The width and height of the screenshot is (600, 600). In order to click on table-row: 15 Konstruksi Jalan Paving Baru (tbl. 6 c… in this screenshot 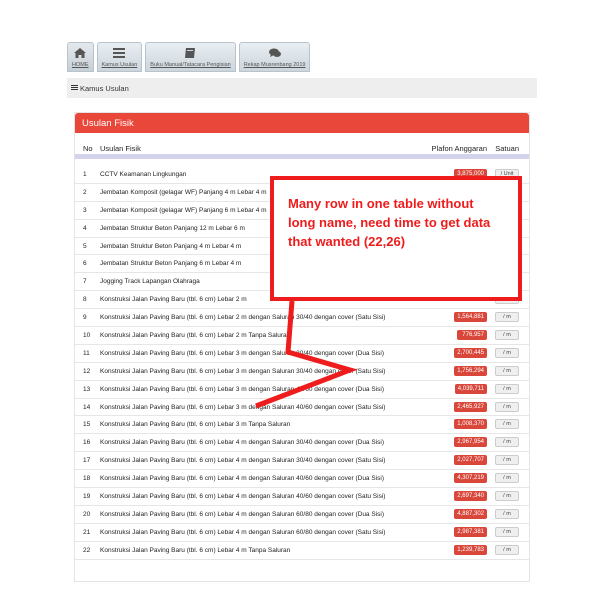, I will do `click(302, 425)`.